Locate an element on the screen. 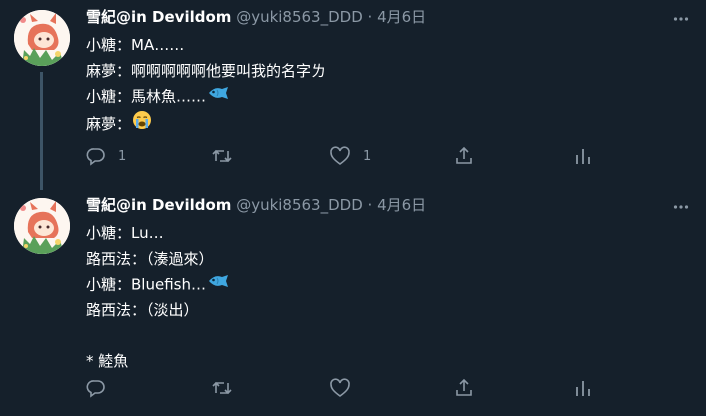  reply-count: 1 is located at coordinates (122, 156).